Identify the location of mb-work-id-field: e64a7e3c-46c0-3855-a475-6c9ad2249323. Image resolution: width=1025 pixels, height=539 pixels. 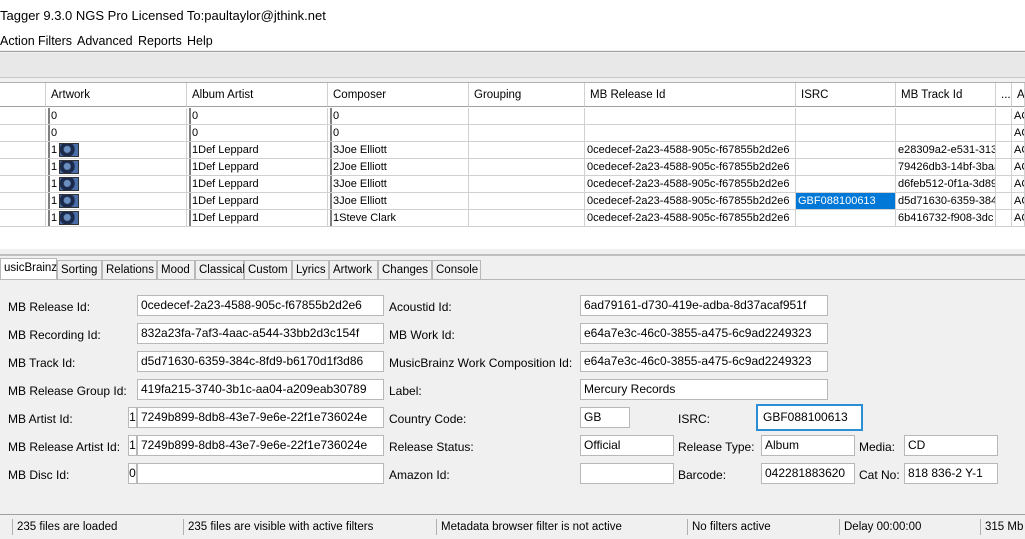
(704, 333).